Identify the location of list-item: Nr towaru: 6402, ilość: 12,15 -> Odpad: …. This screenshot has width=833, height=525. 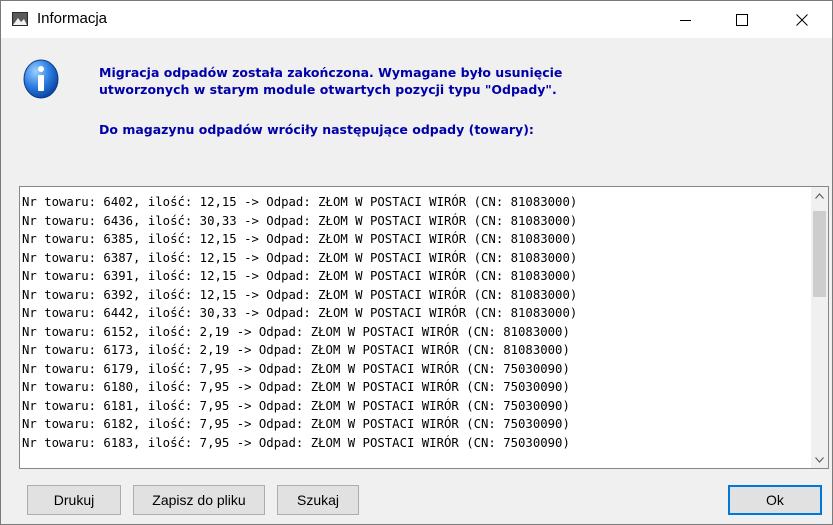
(413, 202).